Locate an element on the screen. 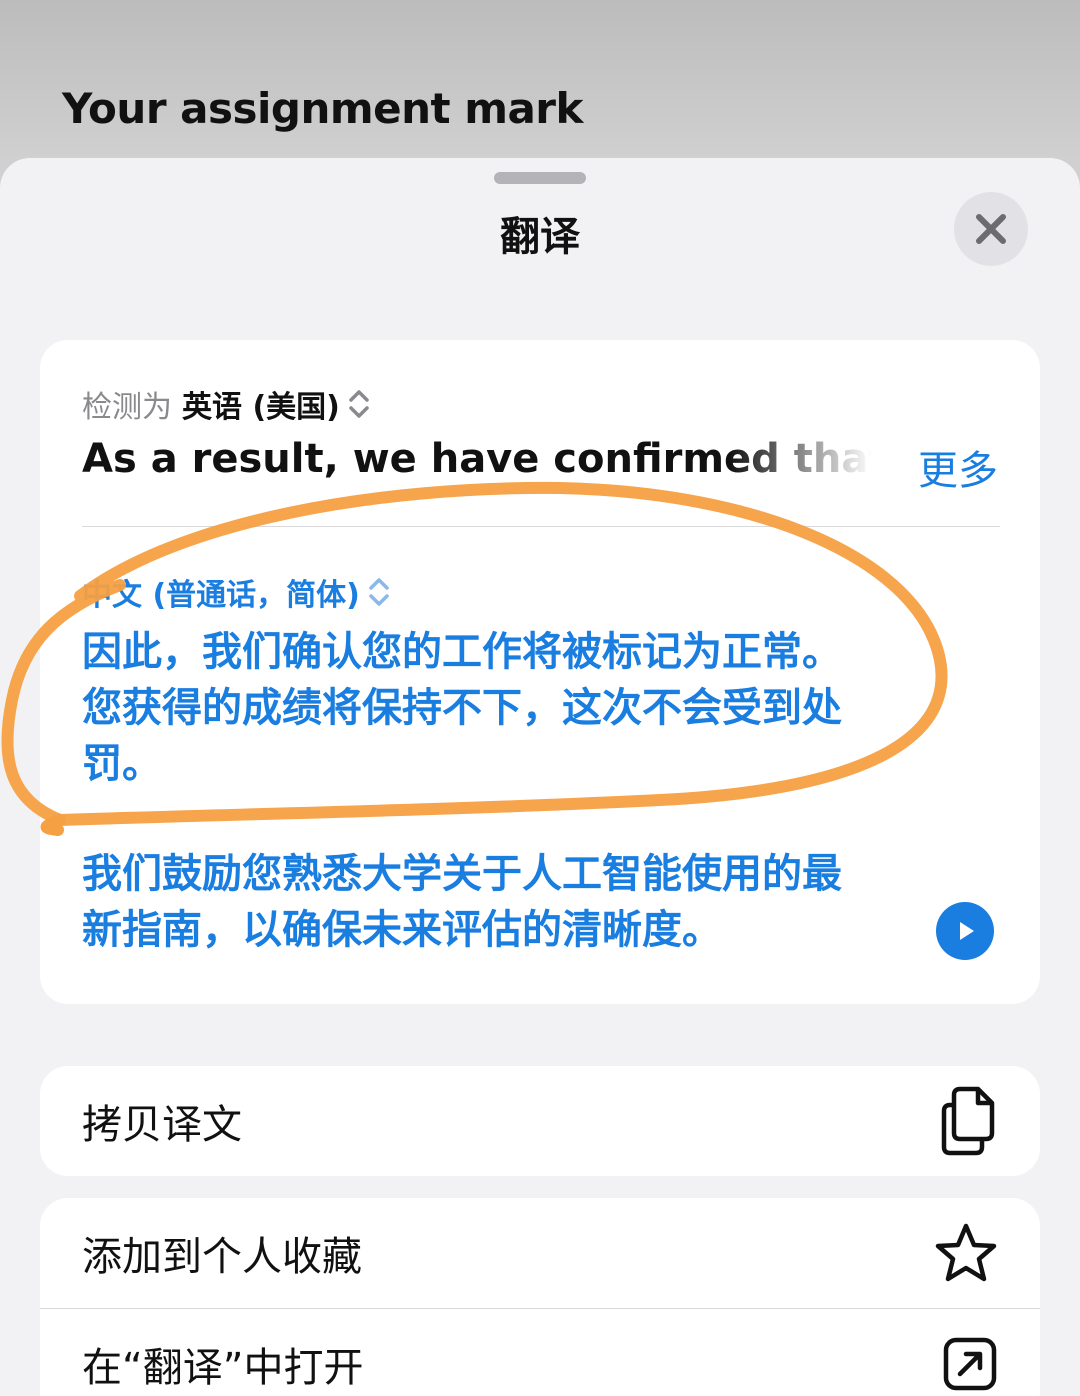 The width and height of the screenshot is (1080, 1396). more-actions-card: 添加到个人收藏 在“翻译”中打开 is located at coordinates (540, 1297).